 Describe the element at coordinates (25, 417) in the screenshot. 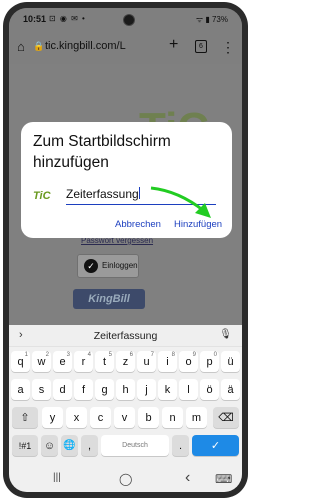

I see `shift-key: ⇧` at that location.